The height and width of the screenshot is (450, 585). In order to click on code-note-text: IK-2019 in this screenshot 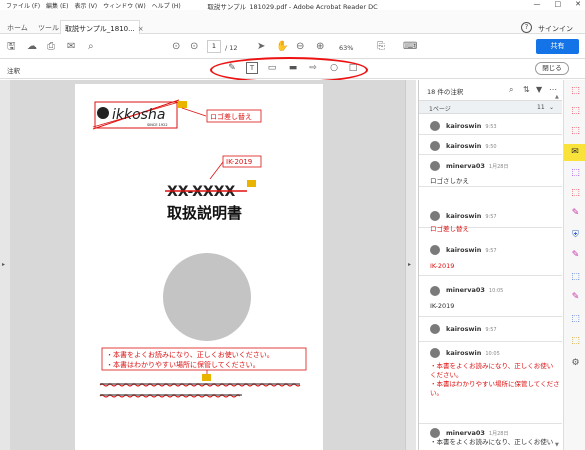, I will do `click(239, 162)`.